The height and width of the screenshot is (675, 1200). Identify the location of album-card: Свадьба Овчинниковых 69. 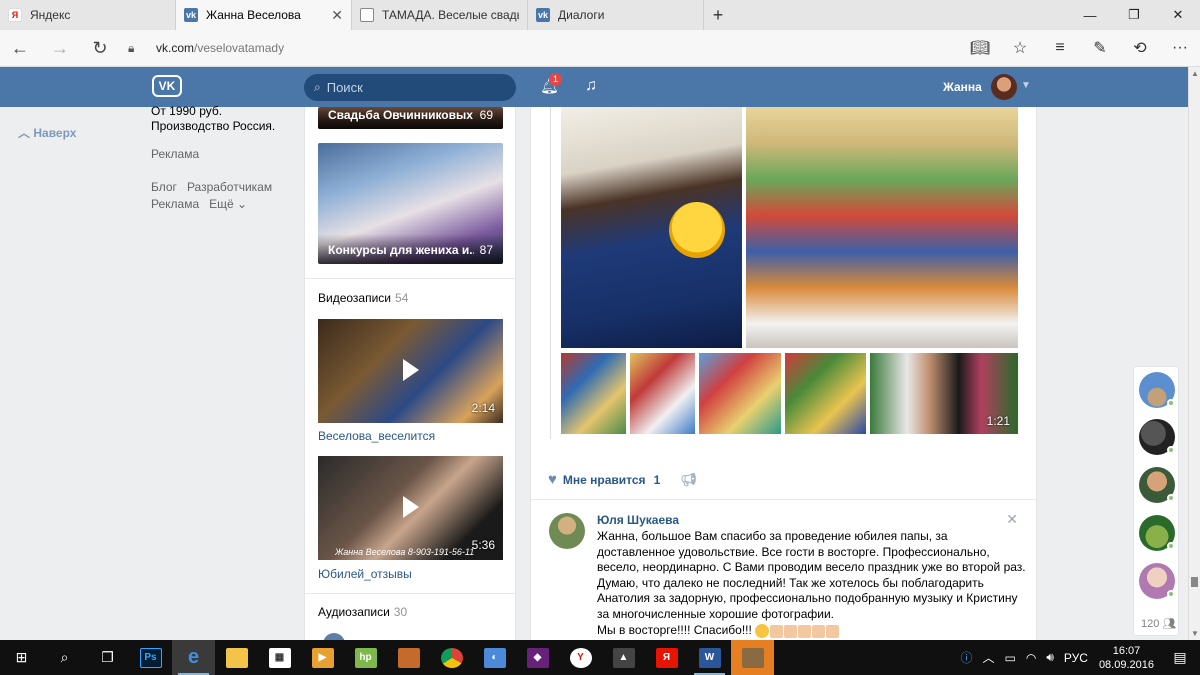
(410, 118).